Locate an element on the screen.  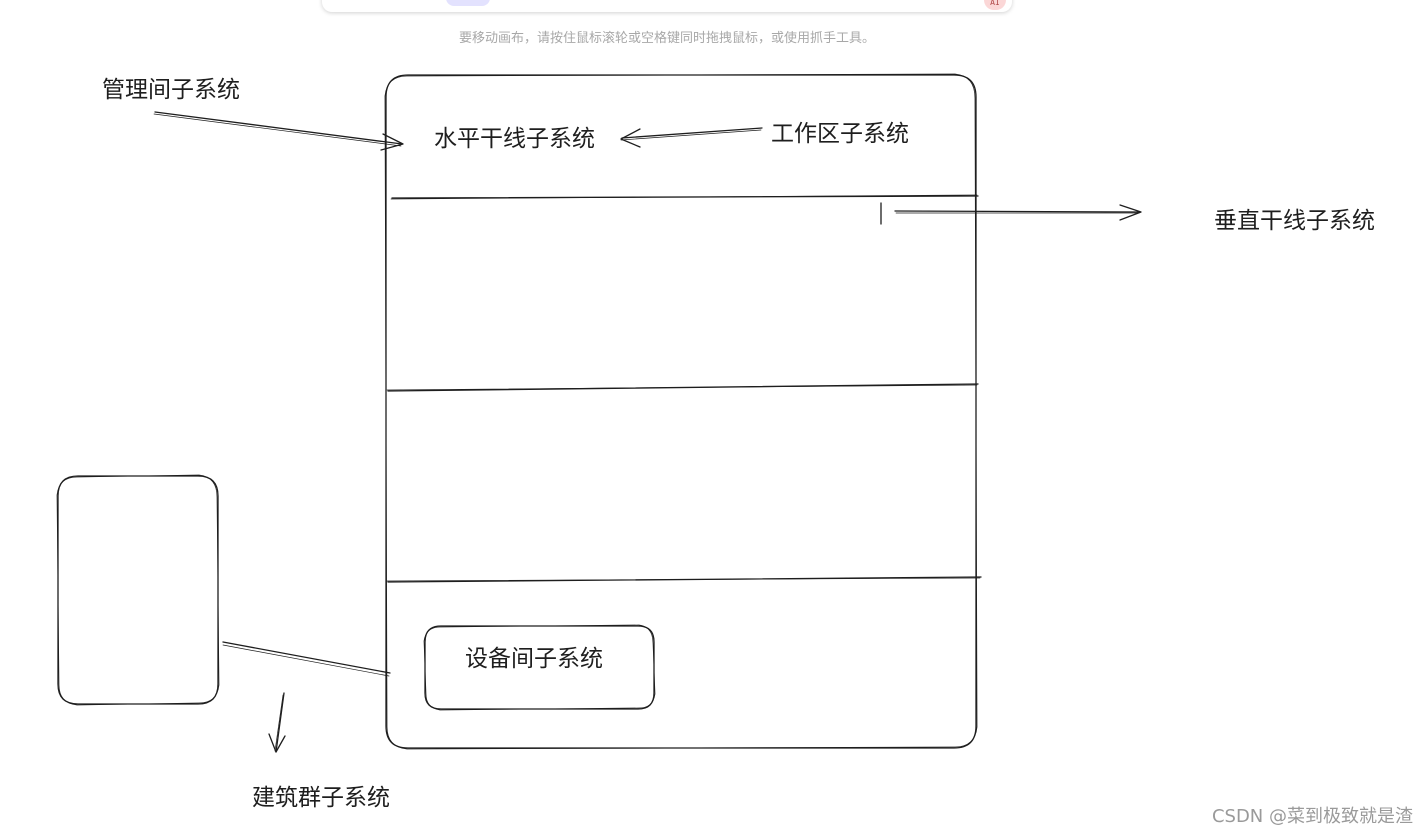
label-campus-subsystem: 建筑群子系统 is located at coordinates (321, 798).